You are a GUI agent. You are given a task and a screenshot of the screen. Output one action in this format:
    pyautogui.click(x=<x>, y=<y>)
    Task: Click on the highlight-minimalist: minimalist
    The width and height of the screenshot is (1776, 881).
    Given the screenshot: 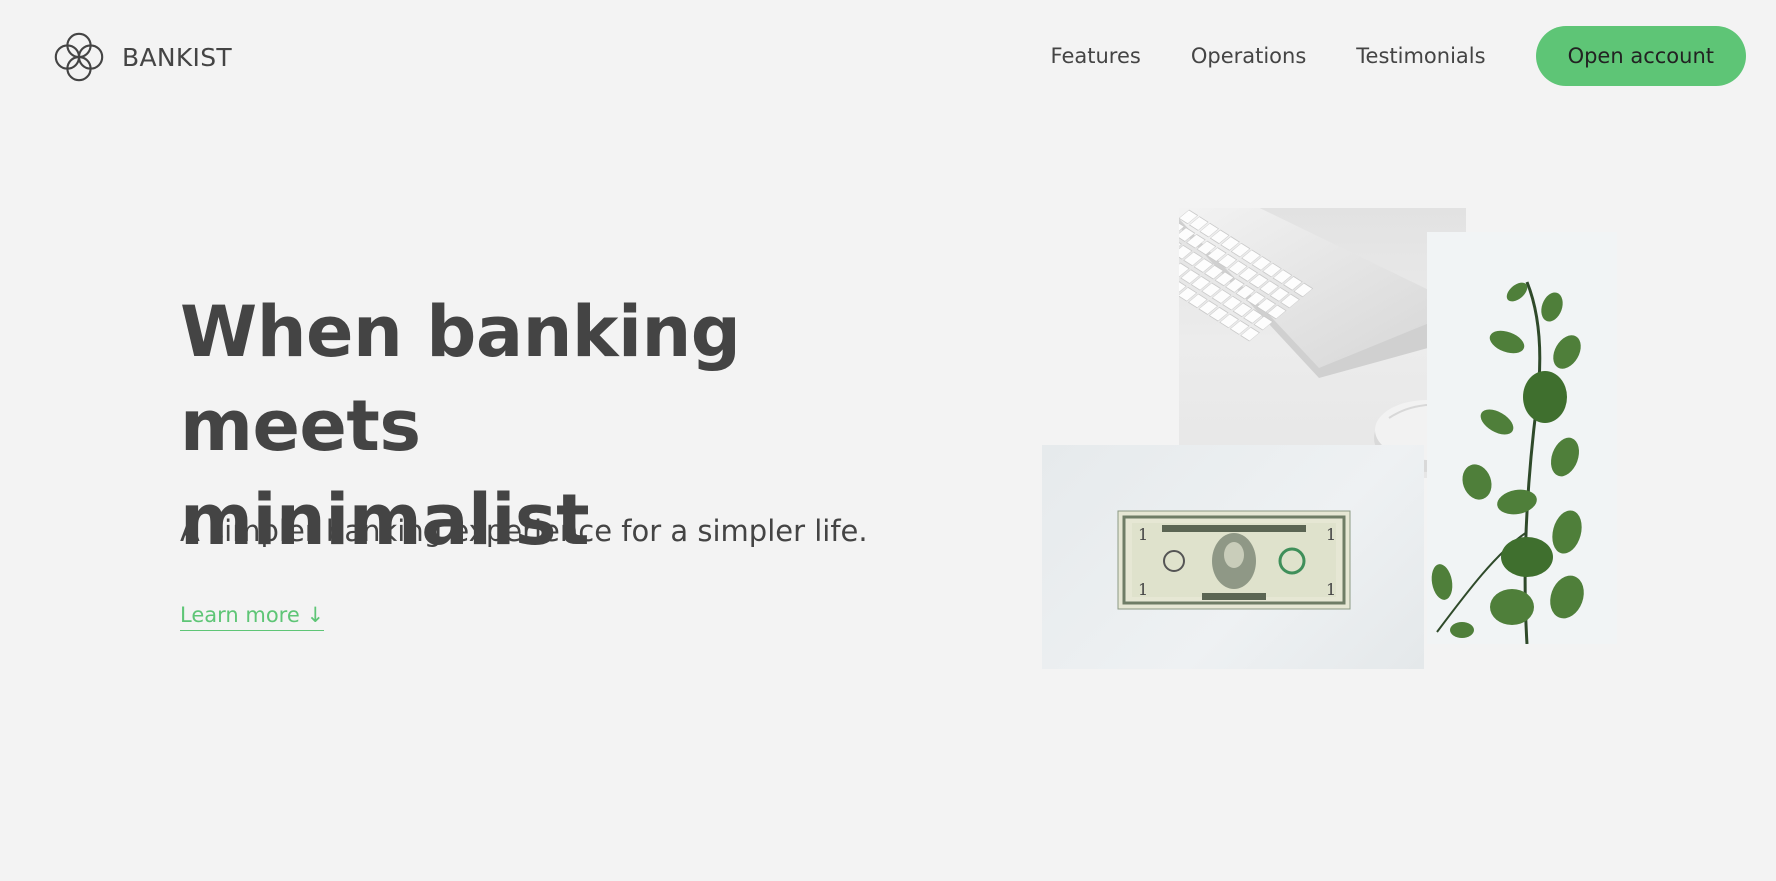 What is the action you would take?
    pyautogui.click(x=385, y=524)
    